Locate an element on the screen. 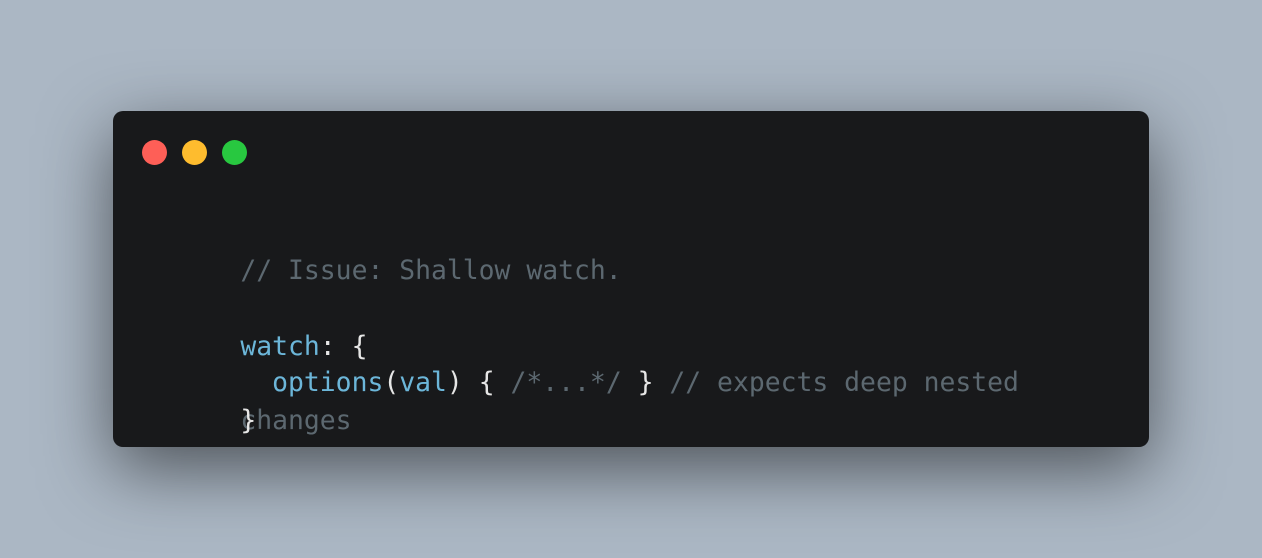 This screenshot has height=558, width=1262. inline-comment: /*...*/ is located at coordinates (566, 382).